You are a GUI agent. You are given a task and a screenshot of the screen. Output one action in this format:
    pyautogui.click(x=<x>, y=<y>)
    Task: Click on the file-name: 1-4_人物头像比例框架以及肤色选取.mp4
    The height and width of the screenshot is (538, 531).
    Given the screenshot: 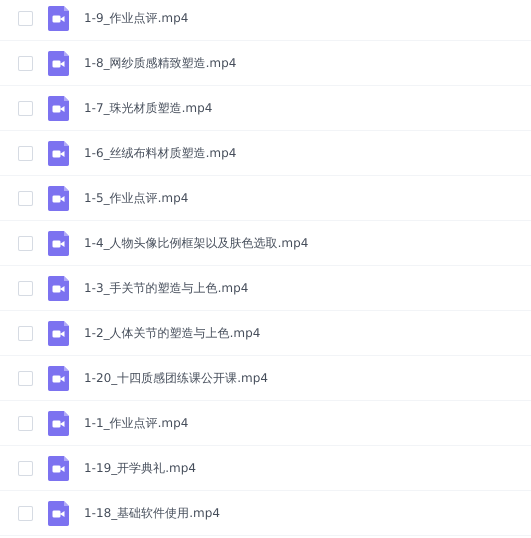 What is the action you would take?
    pyautogui.click(x=196, y=243)
    